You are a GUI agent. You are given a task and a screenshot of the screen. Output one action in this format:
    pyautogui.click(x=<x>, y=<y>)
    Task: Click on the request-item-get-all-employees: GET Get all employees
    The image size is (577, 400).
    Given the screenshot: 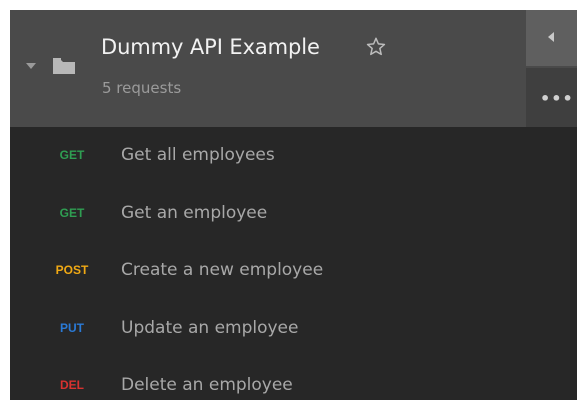 What is the action you would take?
    pyautogui.click(x=293, y=156)
    